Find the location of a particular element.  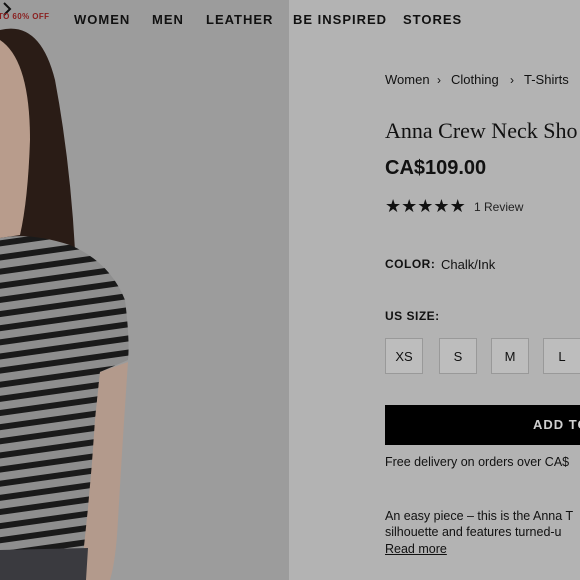

breadcrumb-clothing: Clothing is located at coordinates (475, 79).